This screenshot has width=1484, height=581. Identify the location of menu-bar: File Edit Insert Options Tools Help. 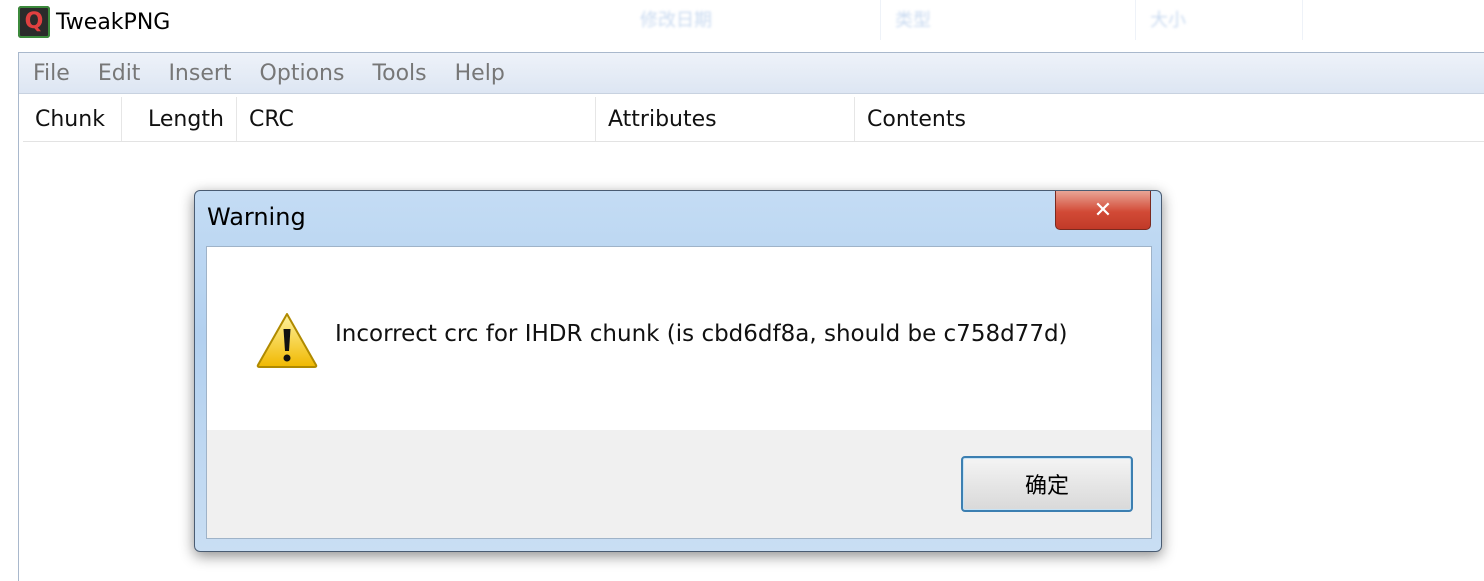
(751, 73).